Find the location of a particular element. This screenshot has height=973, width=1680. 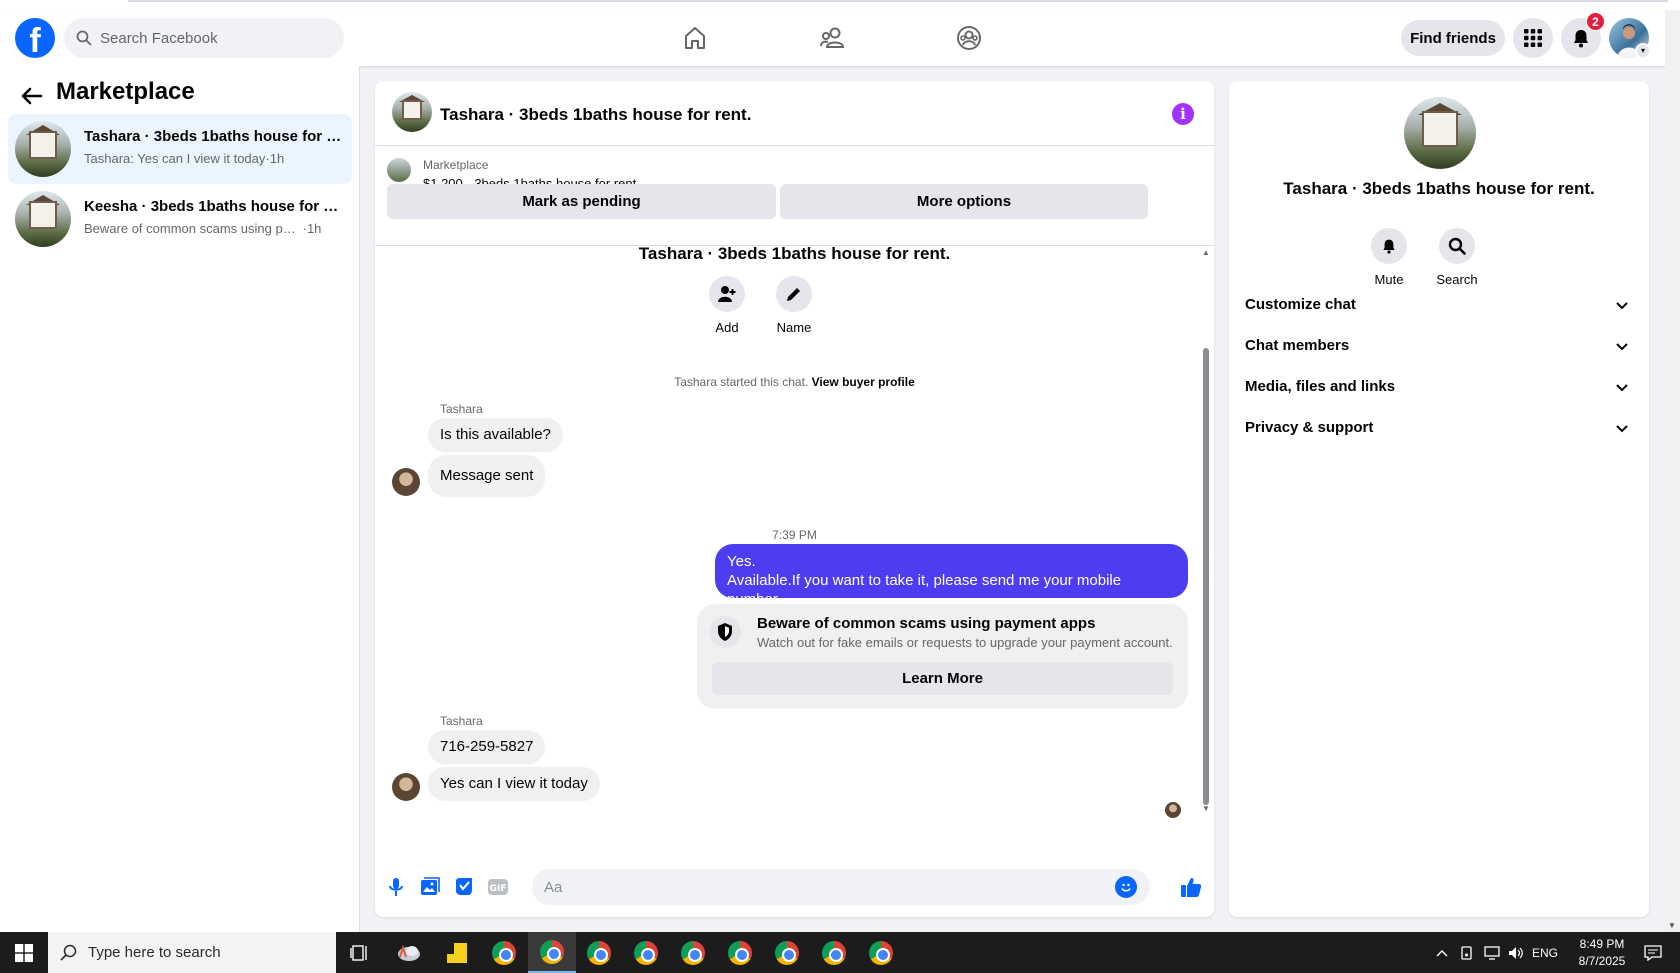

section-label: Media, files and links is located at coordinates (1320, 386).